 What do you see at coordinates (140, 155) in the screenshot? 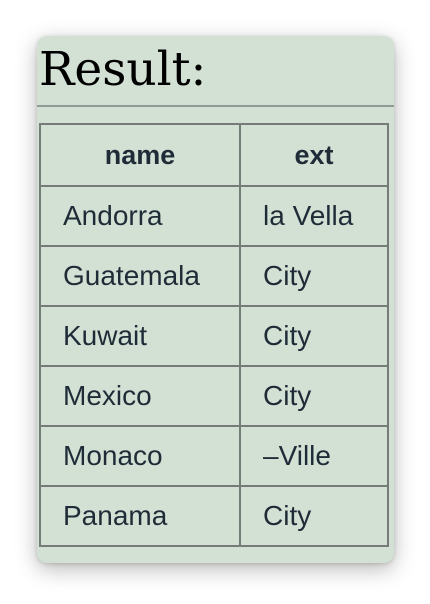
I see `column-header-name: name` at bounding box center [140, 155].